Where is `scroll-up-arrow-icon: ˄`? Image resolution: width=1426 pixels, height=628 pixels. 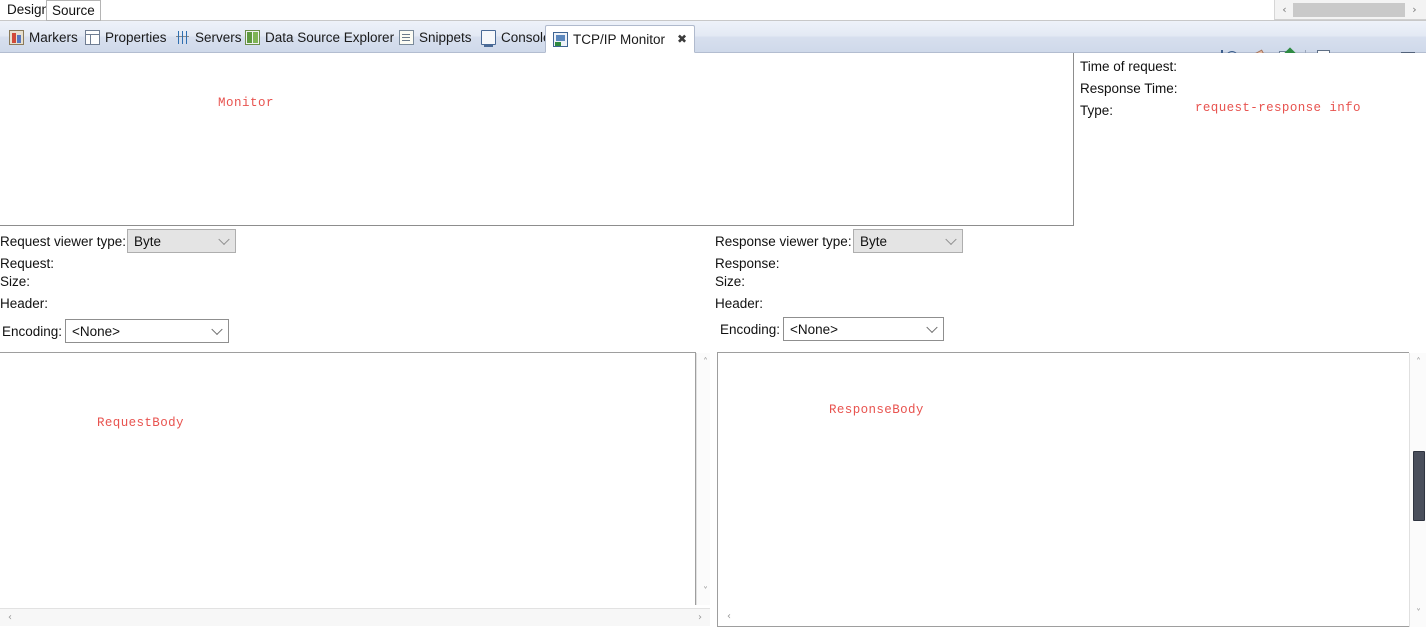
scroll-up-arrow-icon: ˄ is located at coordinates (1418, 363).